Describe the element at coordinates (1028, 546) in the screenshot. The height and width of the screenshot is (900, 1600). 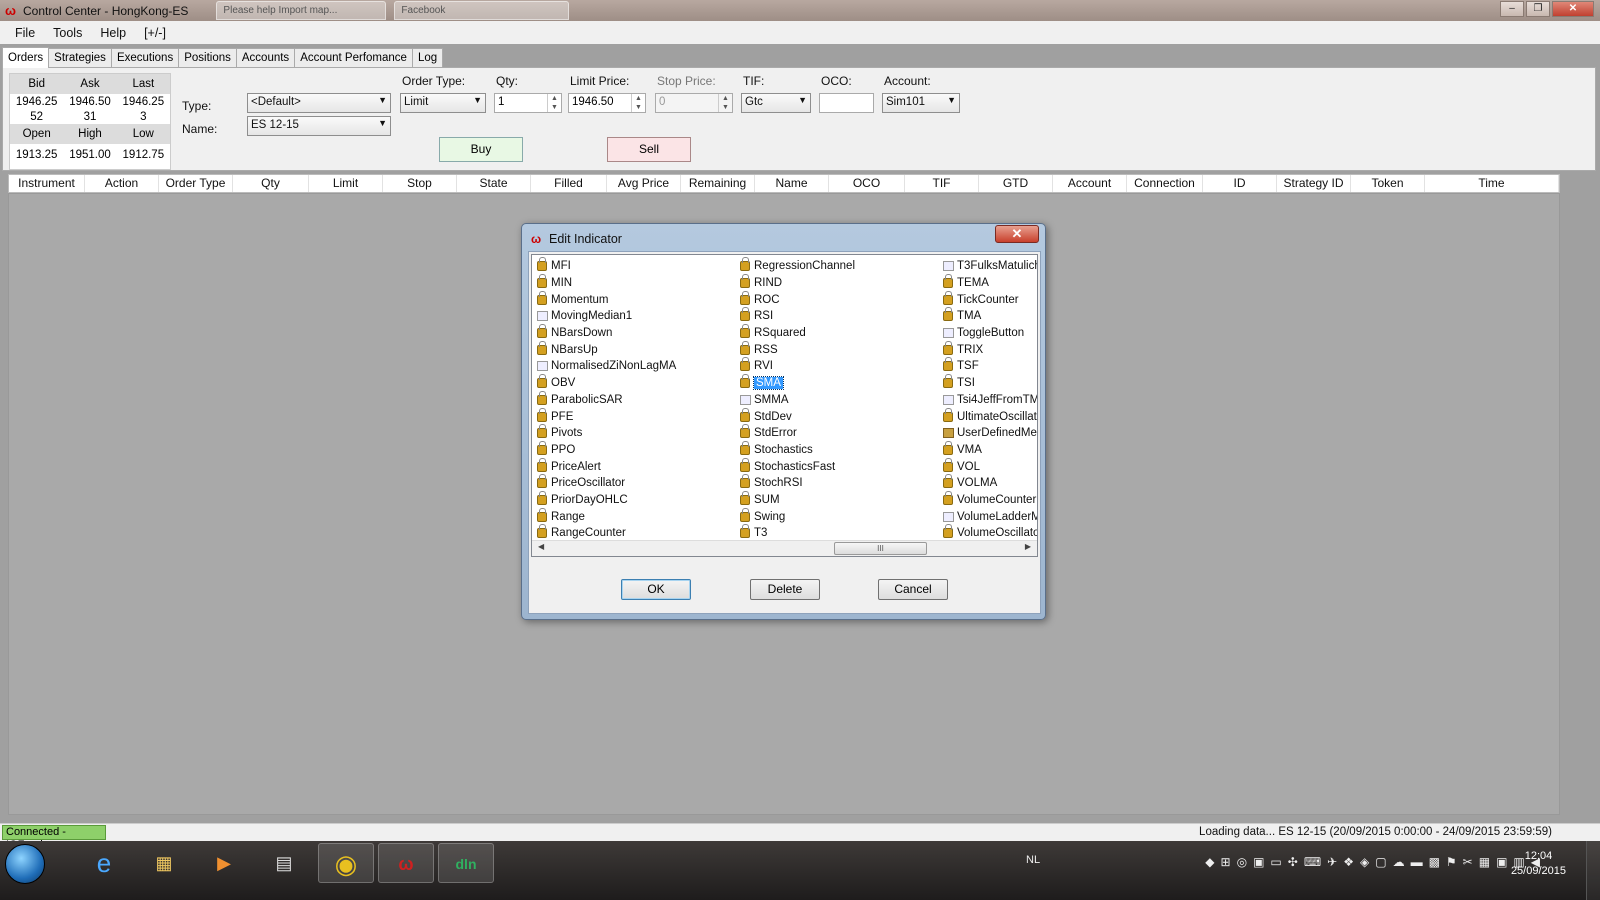
I see `scroll-right-icon: ▶` at that location.